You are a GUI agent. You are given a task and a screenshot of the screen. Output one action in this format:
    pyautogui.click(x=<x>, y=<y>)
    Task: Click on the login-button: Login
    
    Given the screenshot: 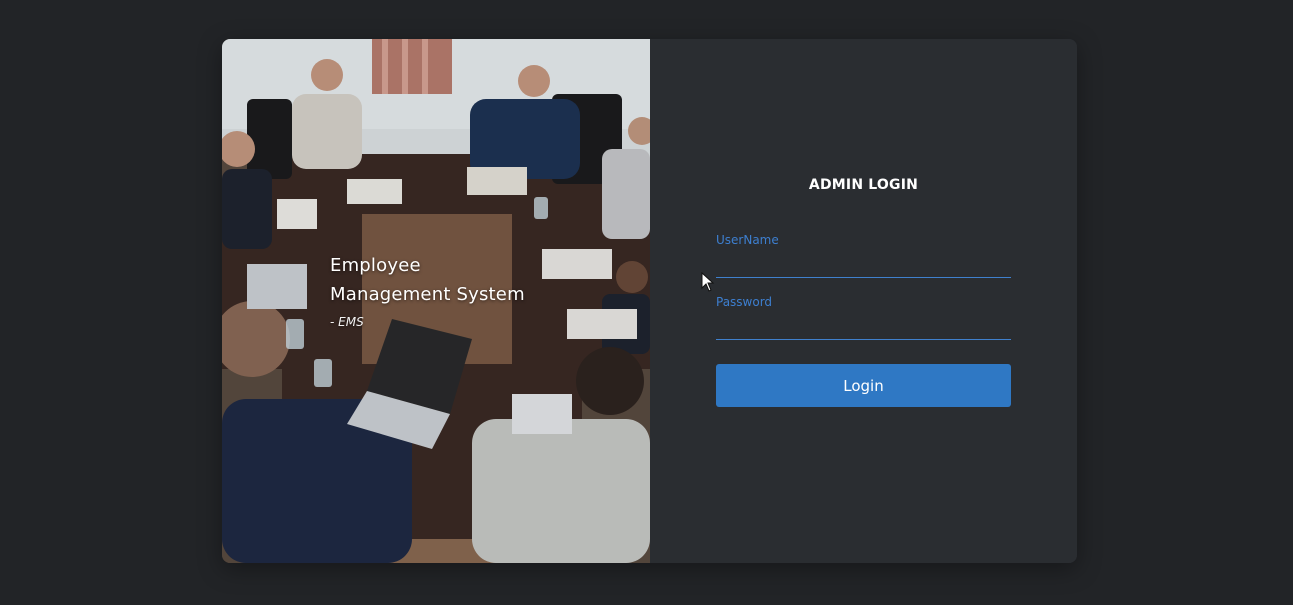 What is the action you would take?
    pyautogui.click(x=863, y=385)
    